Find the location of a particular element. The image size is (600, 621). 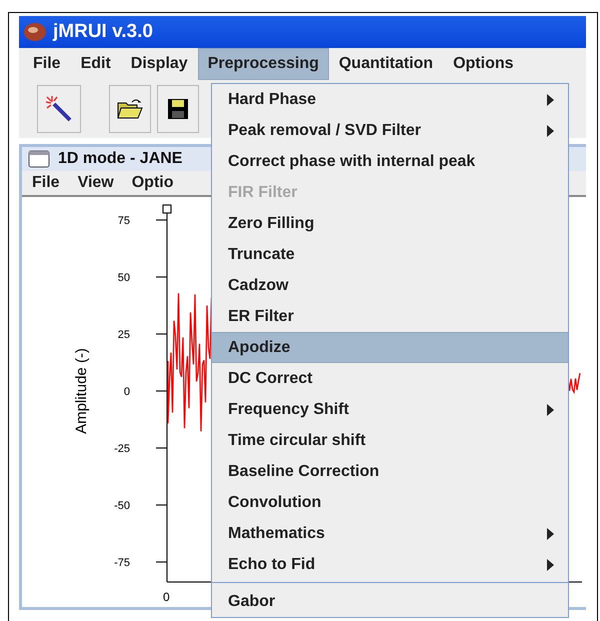

menu-item: Gabor is located at coordinates (390, 601).